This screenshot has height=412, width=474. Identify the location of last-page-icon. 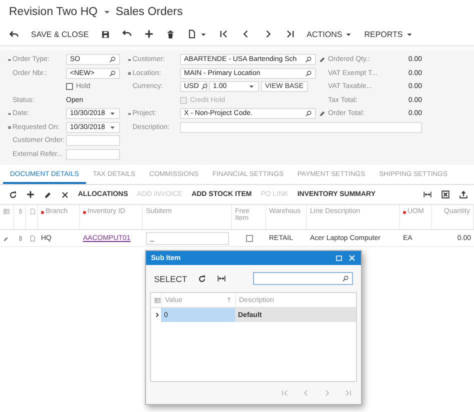
(289, 34).